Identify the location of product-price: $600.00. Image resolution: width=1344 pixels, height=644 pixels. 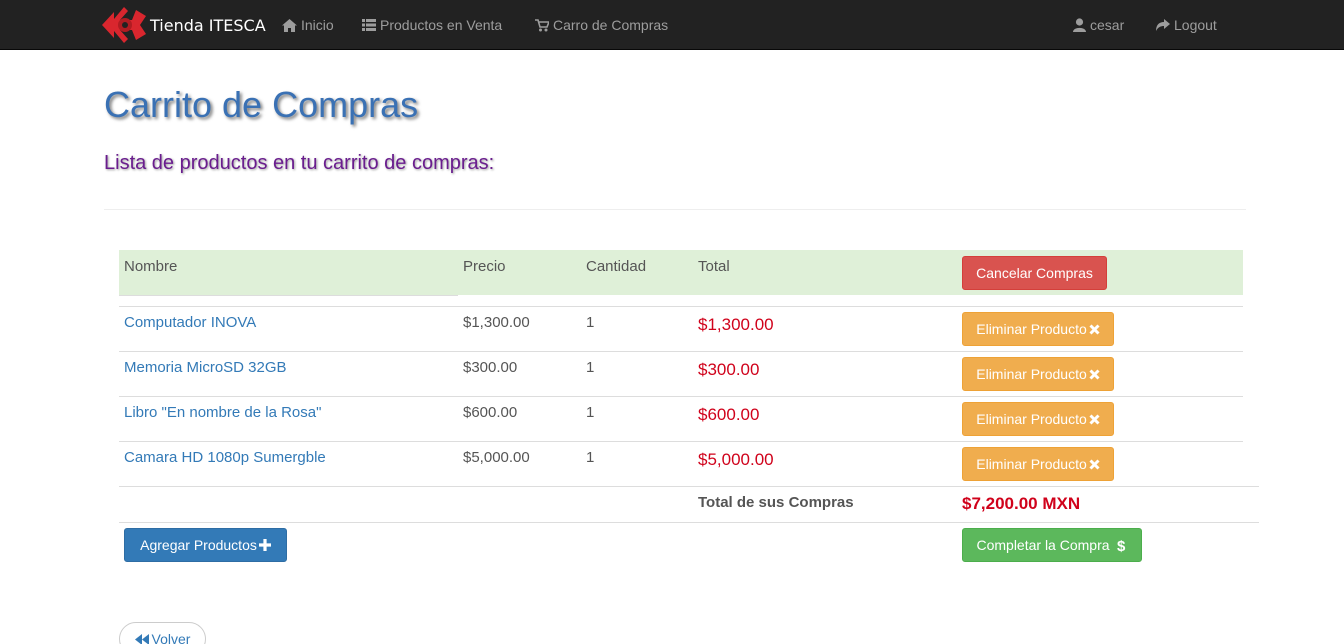
(490, 412).